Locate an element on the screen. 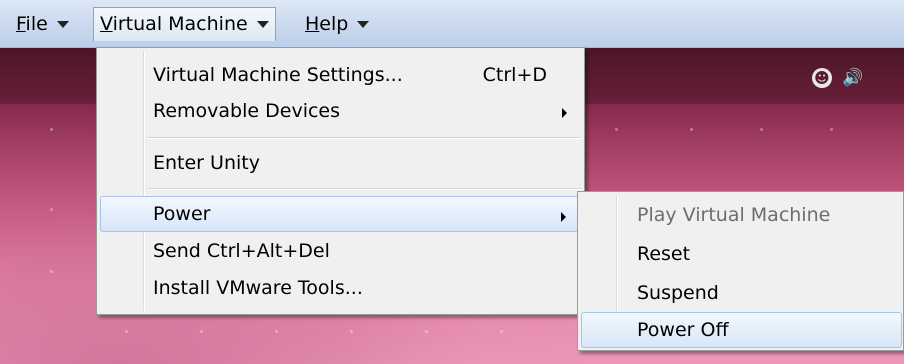 This screenshot has height=364, width=904. menu-virtual-machine-mnemonic: V is located at coordinates (106, 24).